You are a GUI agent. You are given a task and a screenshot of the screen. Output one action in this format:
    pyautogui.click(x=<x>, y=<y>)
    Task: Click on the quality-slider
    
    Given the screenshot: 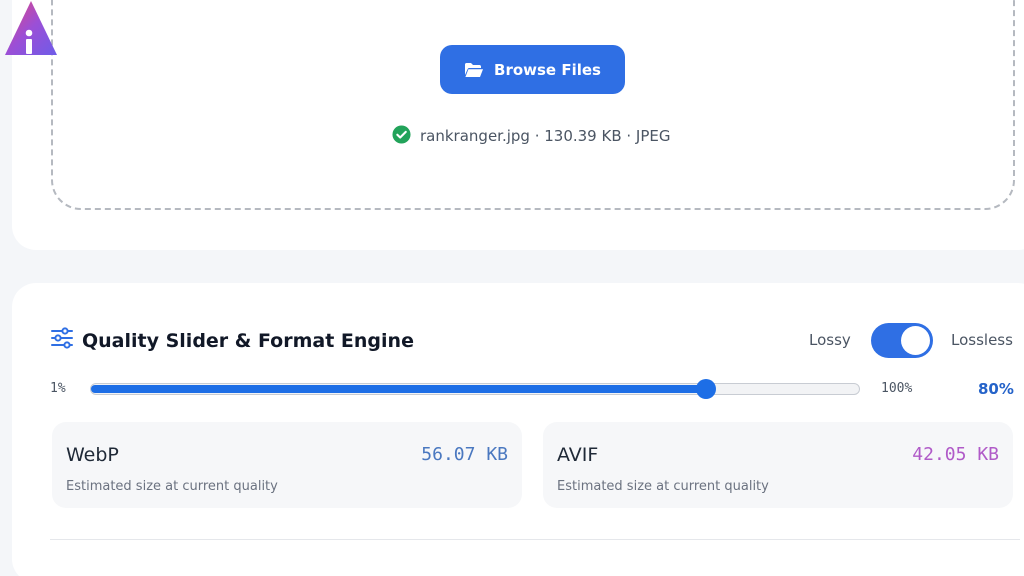 What is the action you would take?
    pyautogui.click(x=475, y=389)
    